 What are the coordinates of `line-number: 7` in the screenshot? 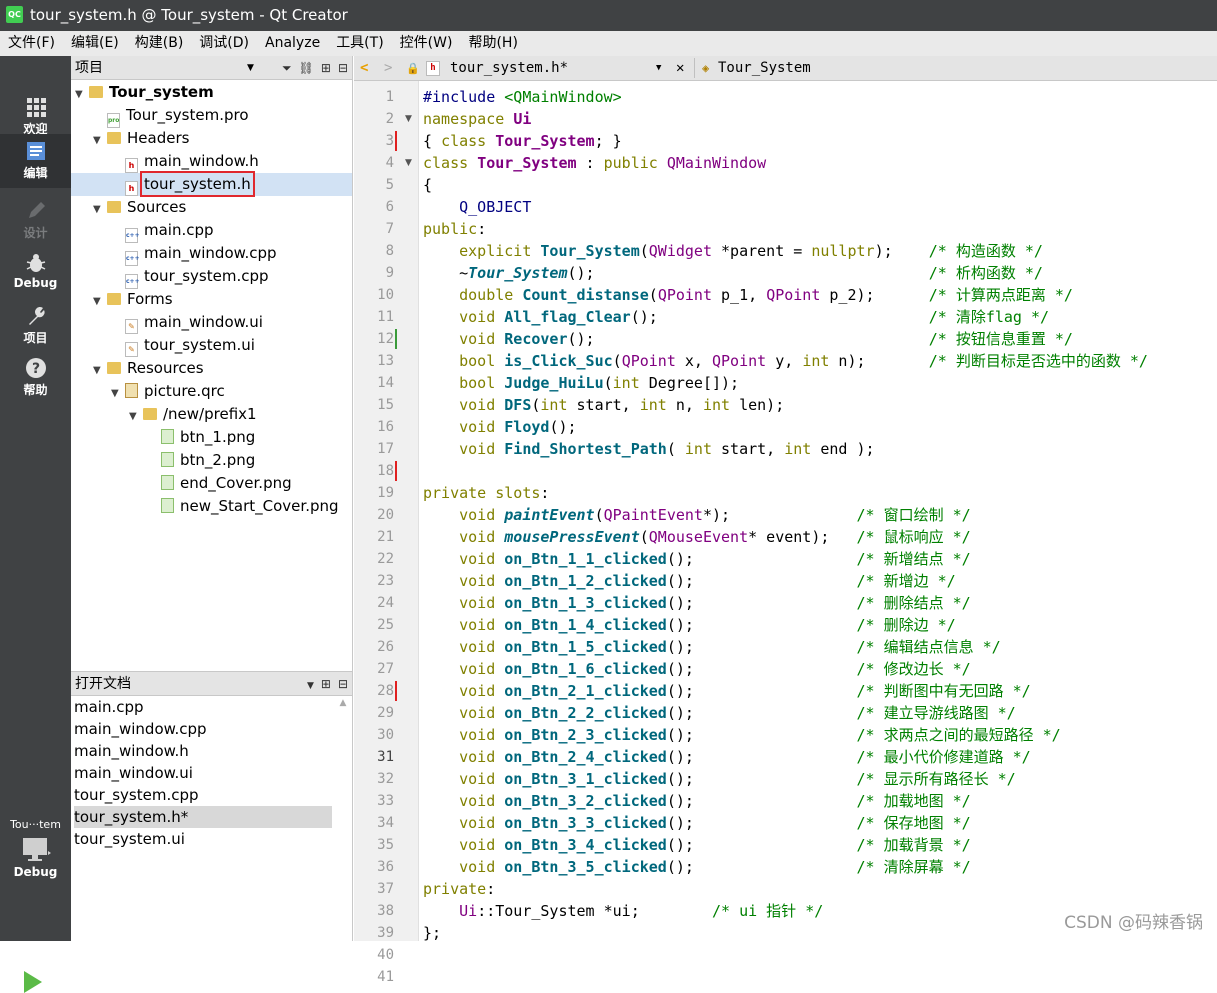 It's located at (389, 229).